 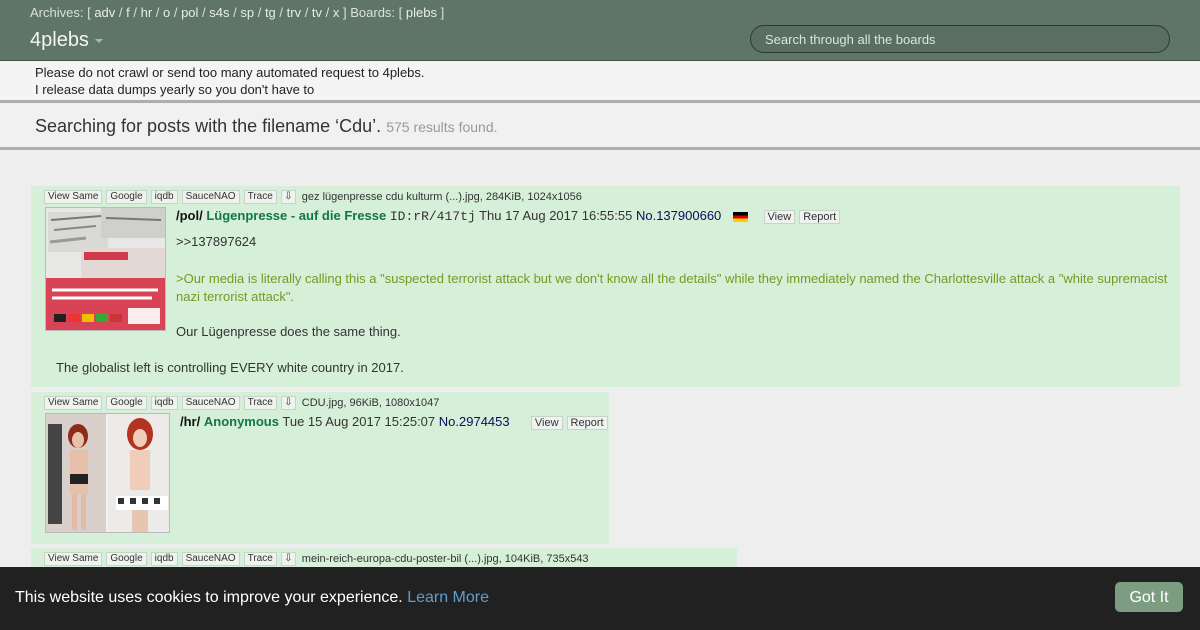 I want to click on board-link-plebs: plebs, so click(x=421, y=12).